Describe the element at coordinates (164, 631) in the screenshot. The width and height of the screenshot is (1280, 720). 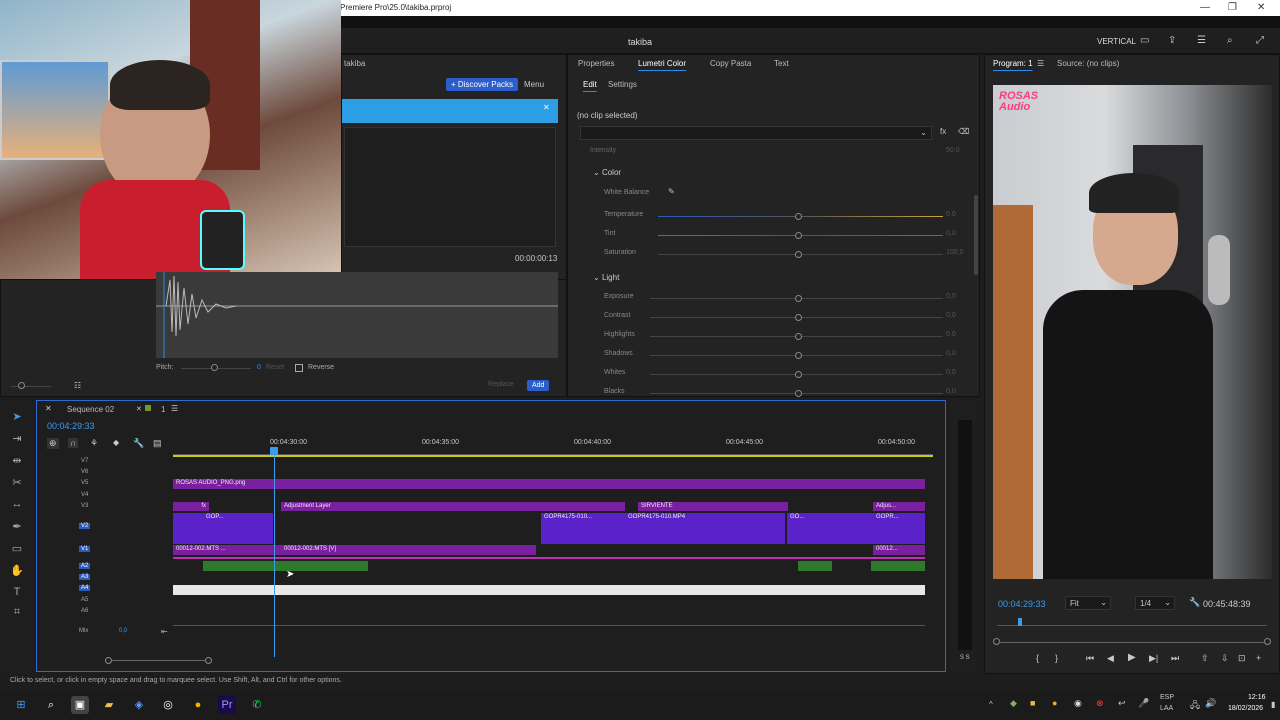
I see `mix-jump-icon: ⇤` at that location.